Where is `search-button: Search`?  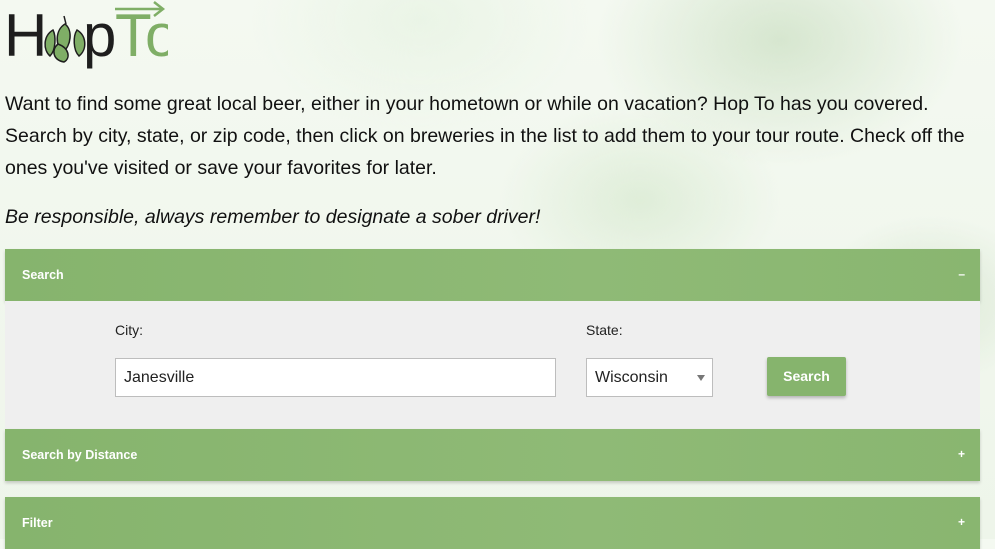
search-button: Search is located at coordinates (806, 376).